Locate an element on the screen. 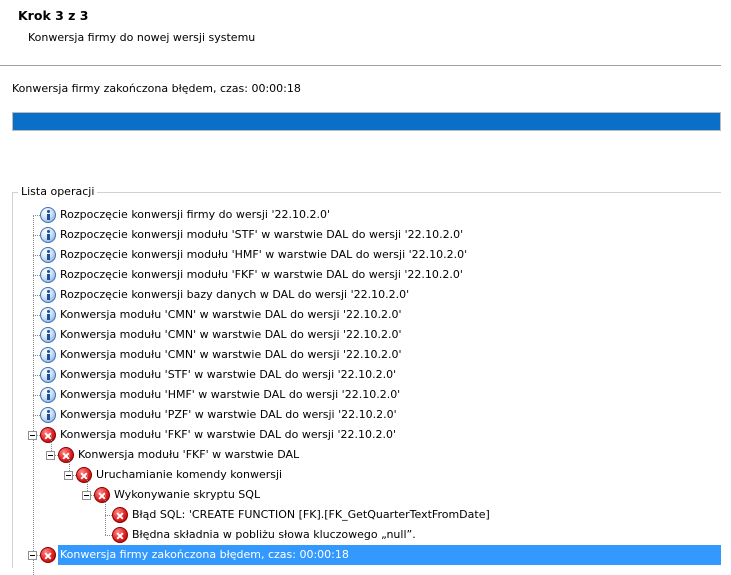 This screenshot has width=731, height=575. tree-item: Uruchamianie komendy konwersji is located at coordinates (360, 470).